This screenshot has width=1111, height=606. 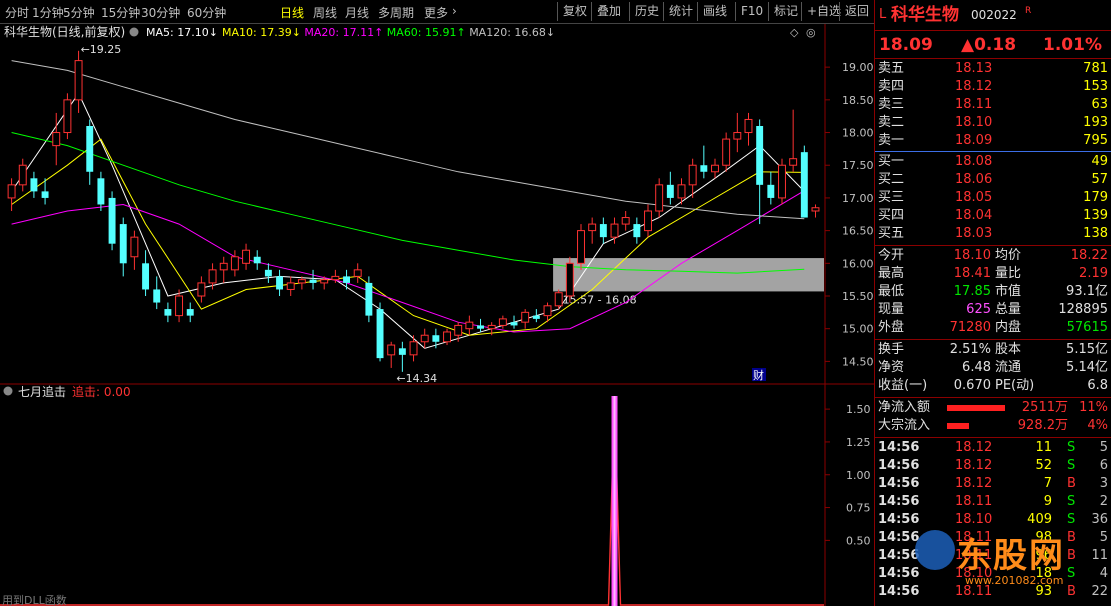 What do you see at coordinates (993, 87) in the screenshot?
I see `ask-row: 卖四 18.12 153` at bounding box center [993, 87].